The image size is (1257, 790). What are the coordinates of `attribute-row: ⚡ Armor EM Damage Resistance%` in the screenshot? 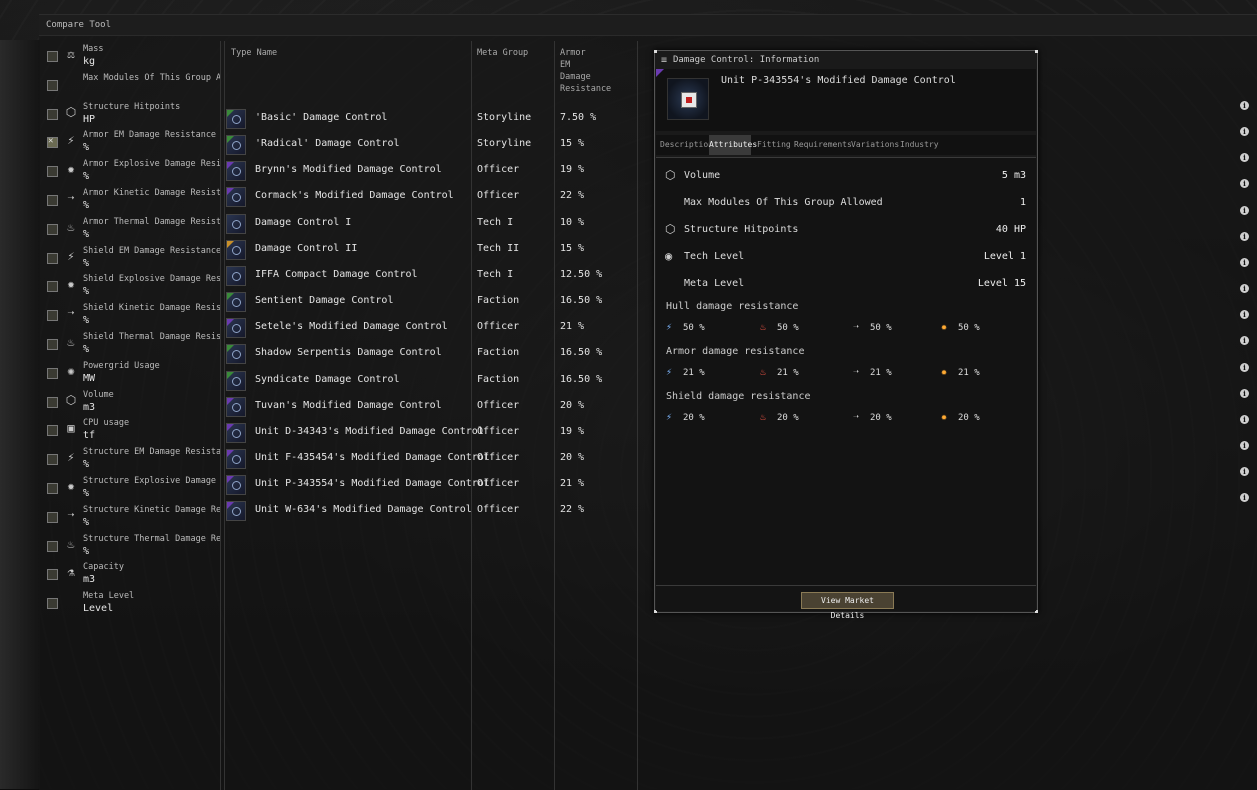 It's located at (129, 141).